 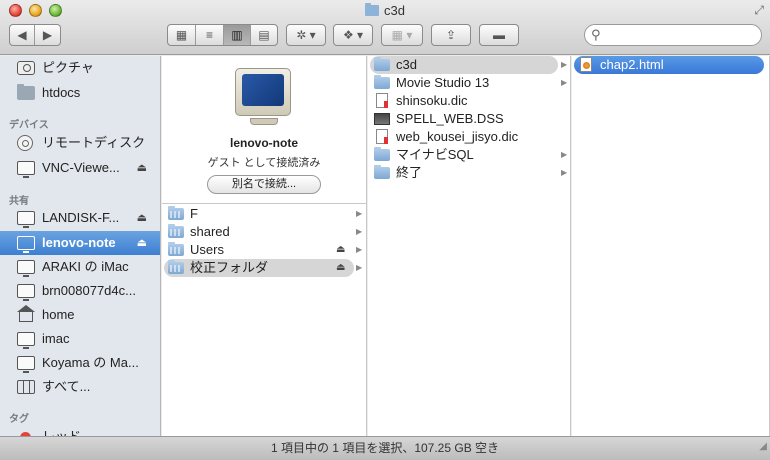 I want to click on sidebar-item-araki-imac: ARAKI の iMac, so click(x=80, y=267).